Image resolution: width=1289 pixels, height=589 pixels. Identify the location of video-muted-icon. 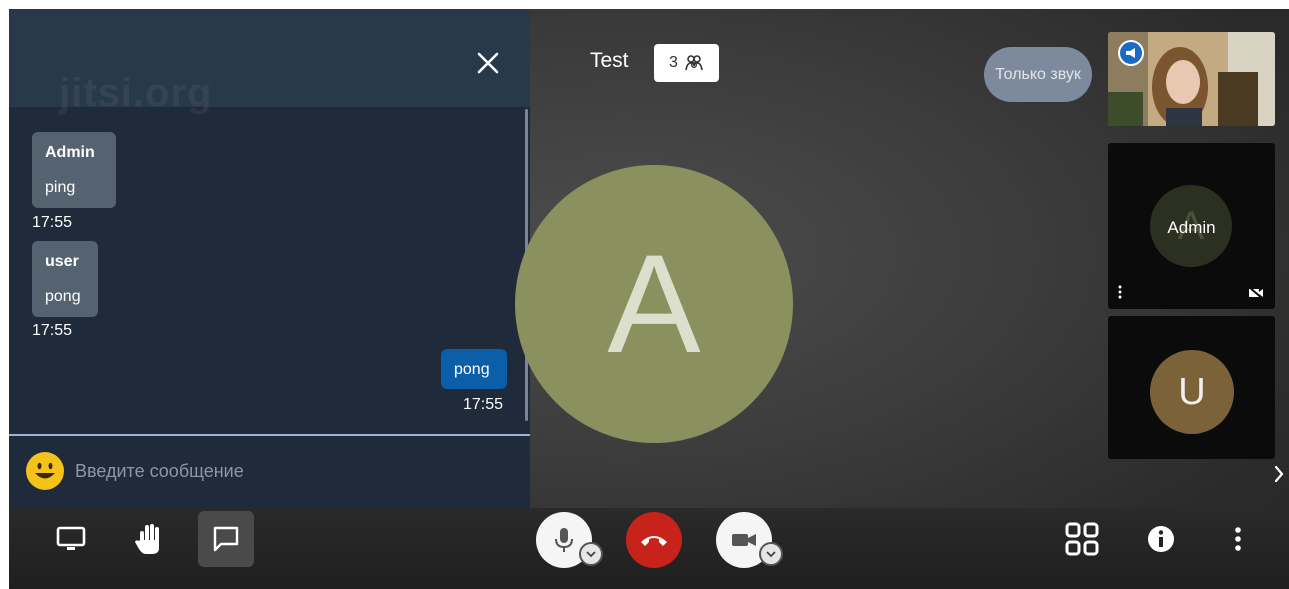
(1256, 293).